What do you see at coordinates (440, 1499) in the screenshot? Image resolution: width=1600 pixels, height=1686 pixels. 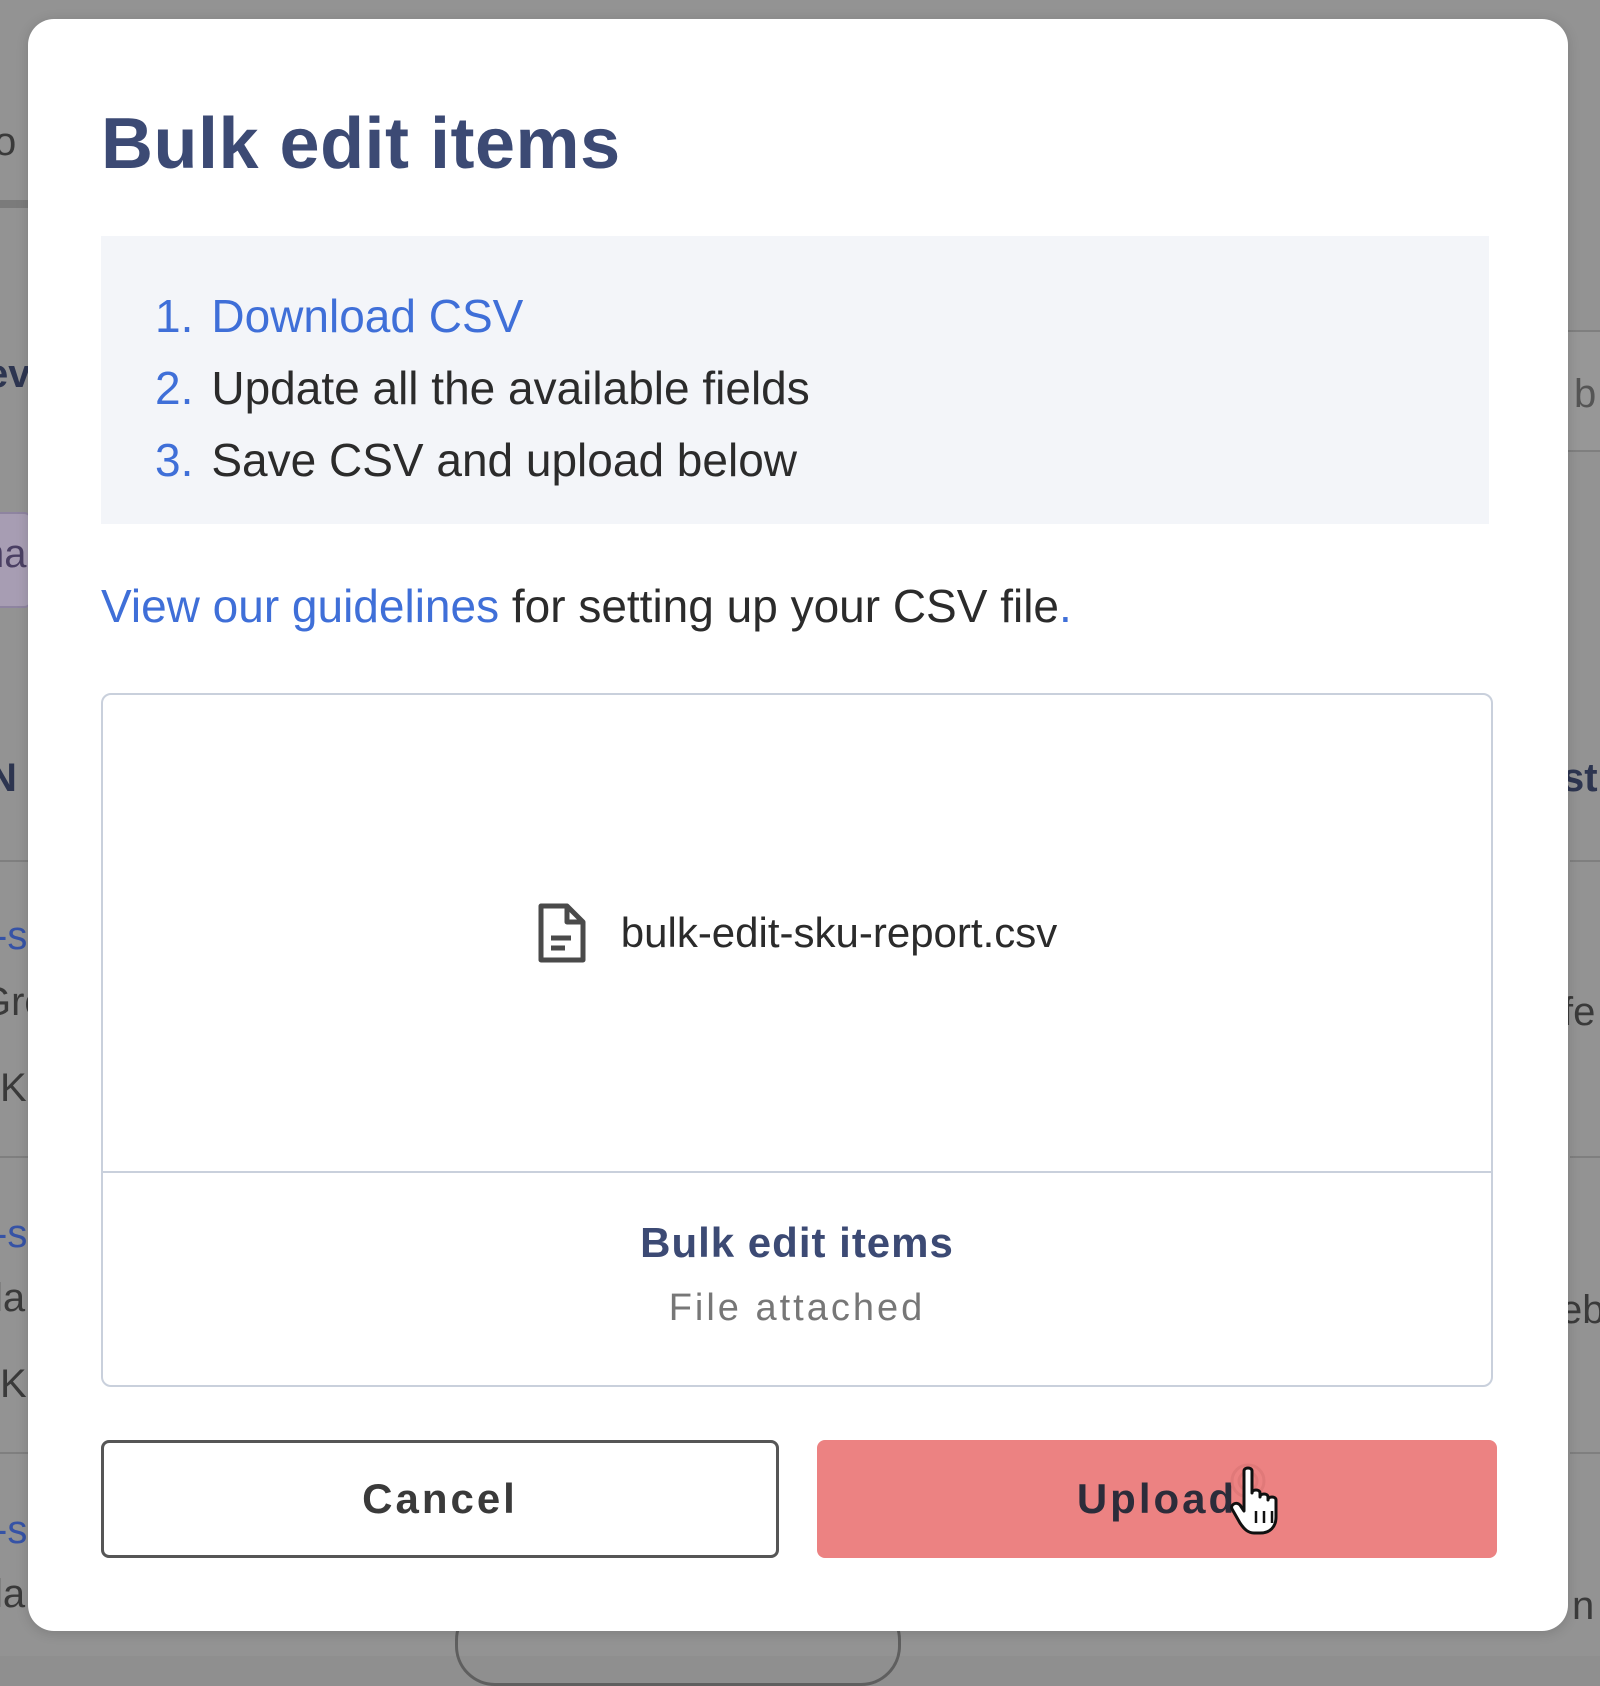 I see `cancel-button: Cancel` at bounding box center [440, 1499].